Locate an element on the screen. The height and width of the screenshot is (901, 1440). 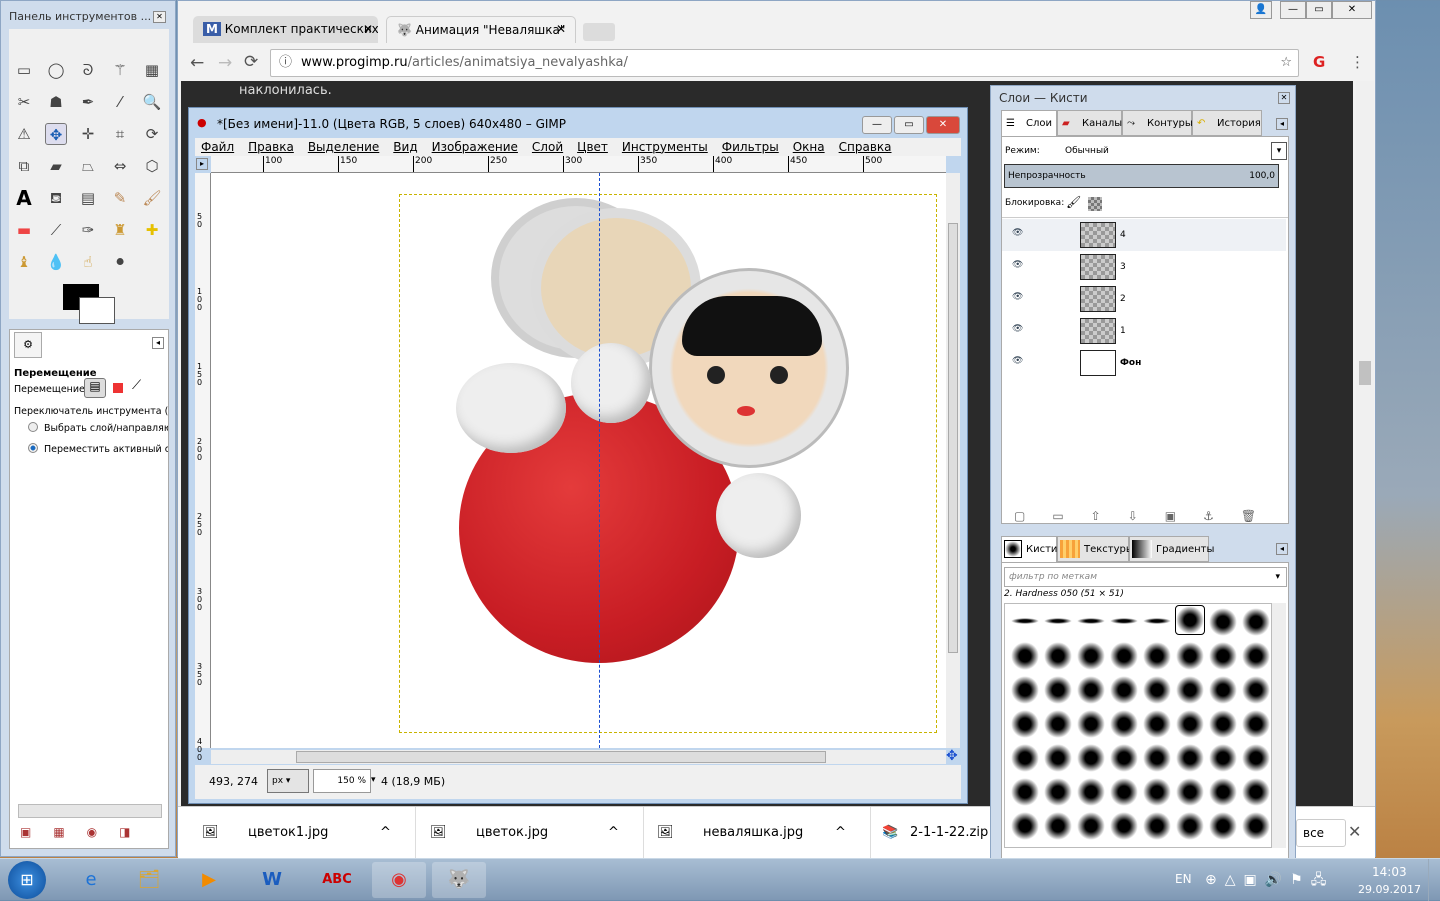
layer-row: 👁 3 is located at coordinates (1144, 267).